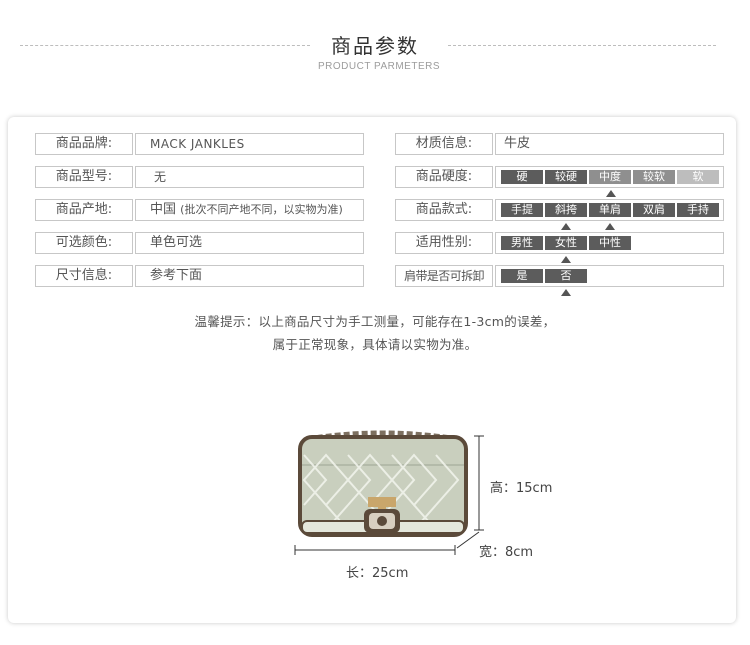 This screenshot has height=645, width=750. What do you see at coordinates (84, 210) in the screenshot?
I see `origin-label: 商品产地:` at bounding box center [84, 210].